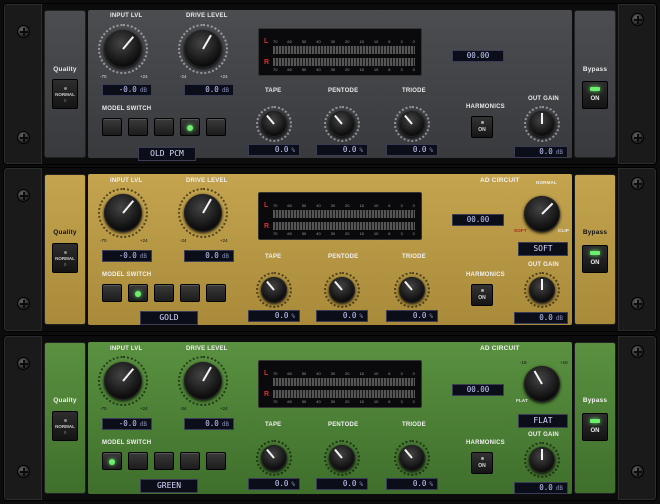 This screenshot has width=660, height=504. Describe the element at coordinates (546, 182) in the screenshot. I see `ad-normal-label: NORMAL` at that location.